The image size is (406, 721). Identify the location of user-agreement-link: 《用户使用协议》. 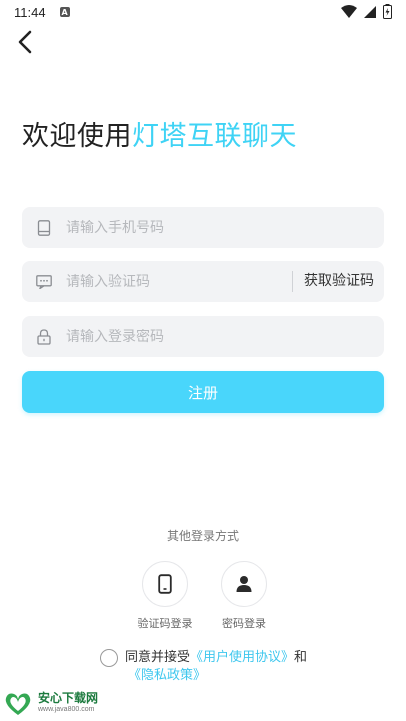
(242, 657).